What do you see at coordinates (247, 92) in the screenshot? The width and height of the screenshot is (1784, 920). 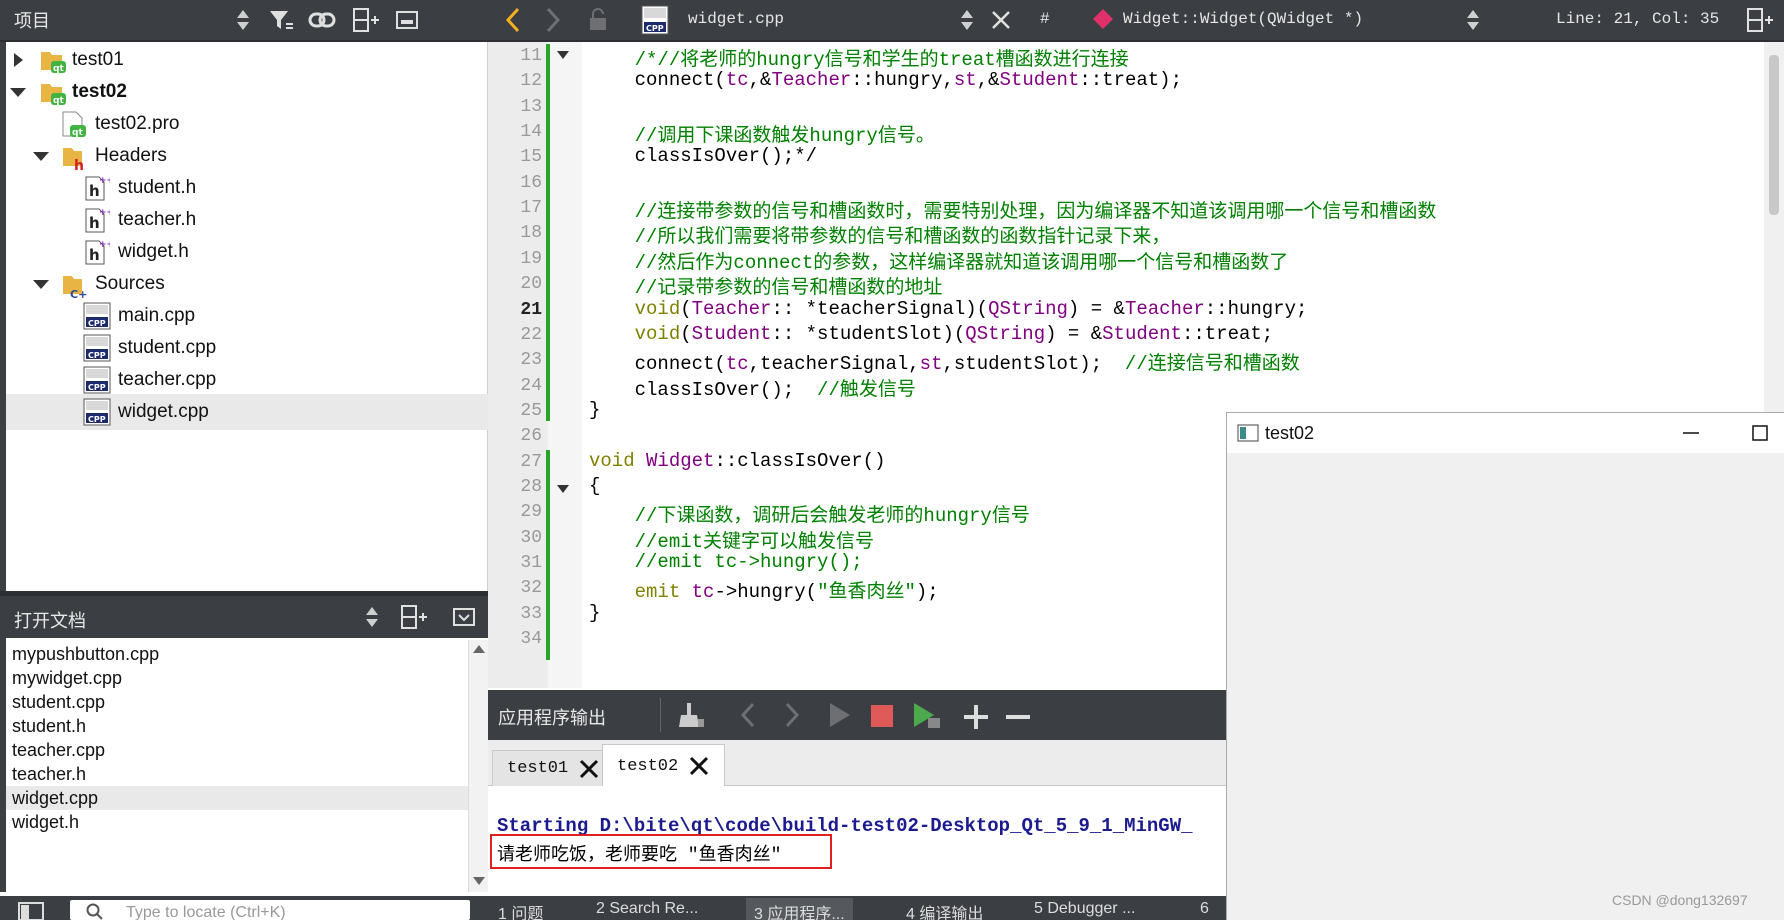 I see `tree-item-test02: qt test02` at bounding box center [247, 92].